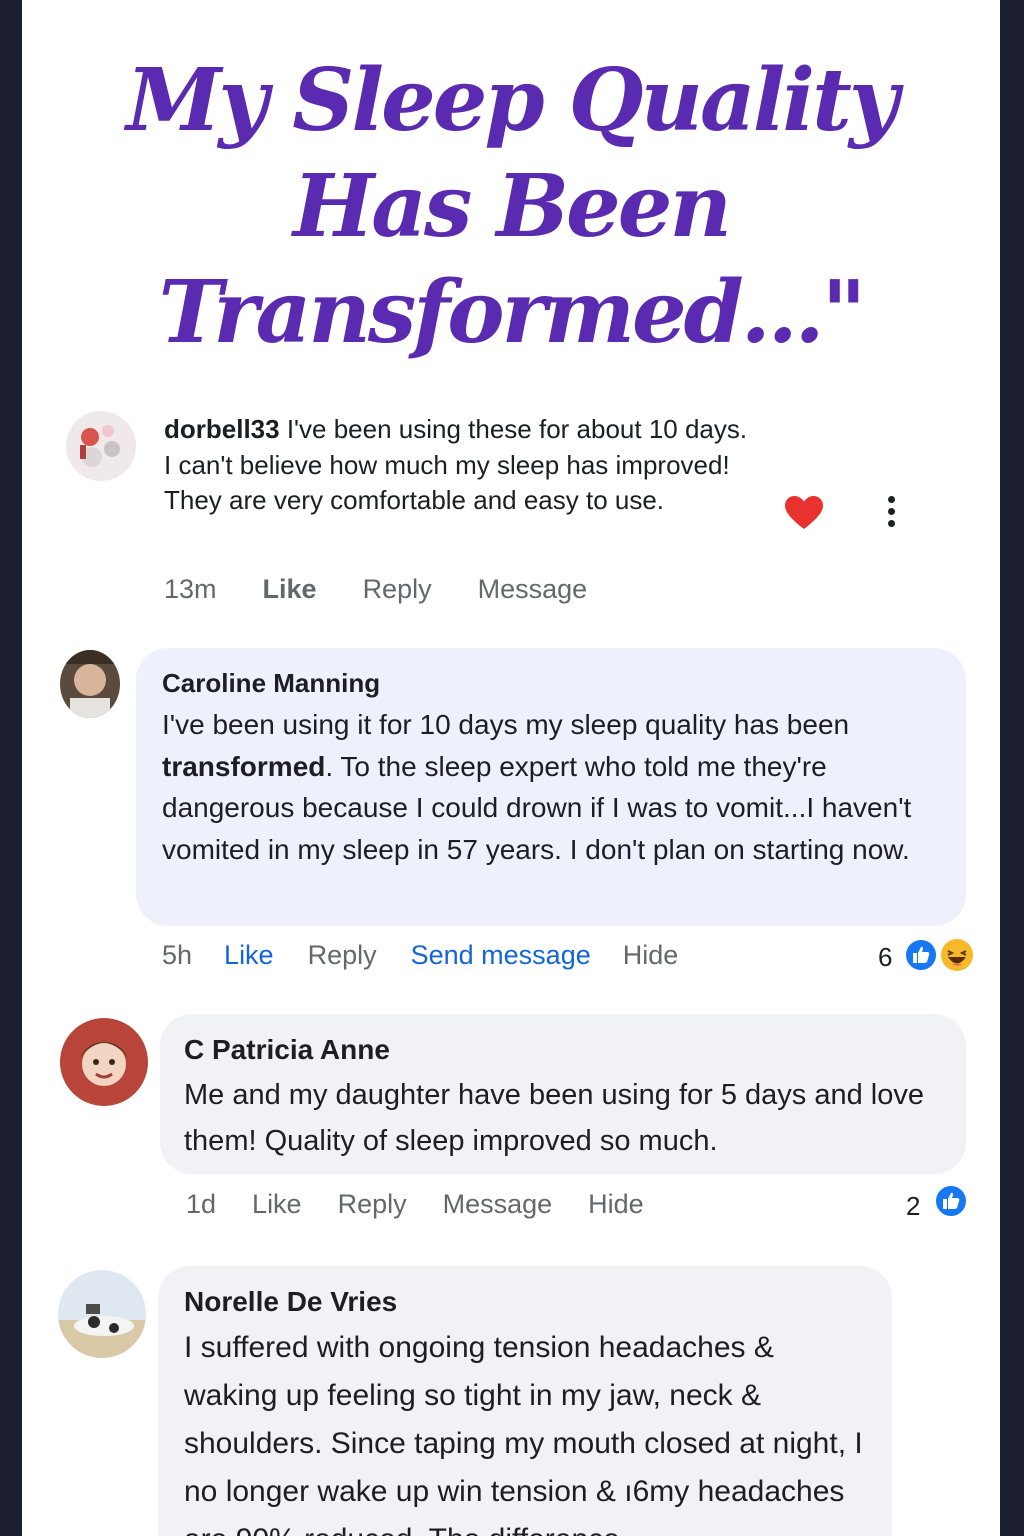  What do you see at coordinates (104, 1062) in the screenshot?
I see `avatar-c-patricia-anne` at bounding box center [104, 1062].